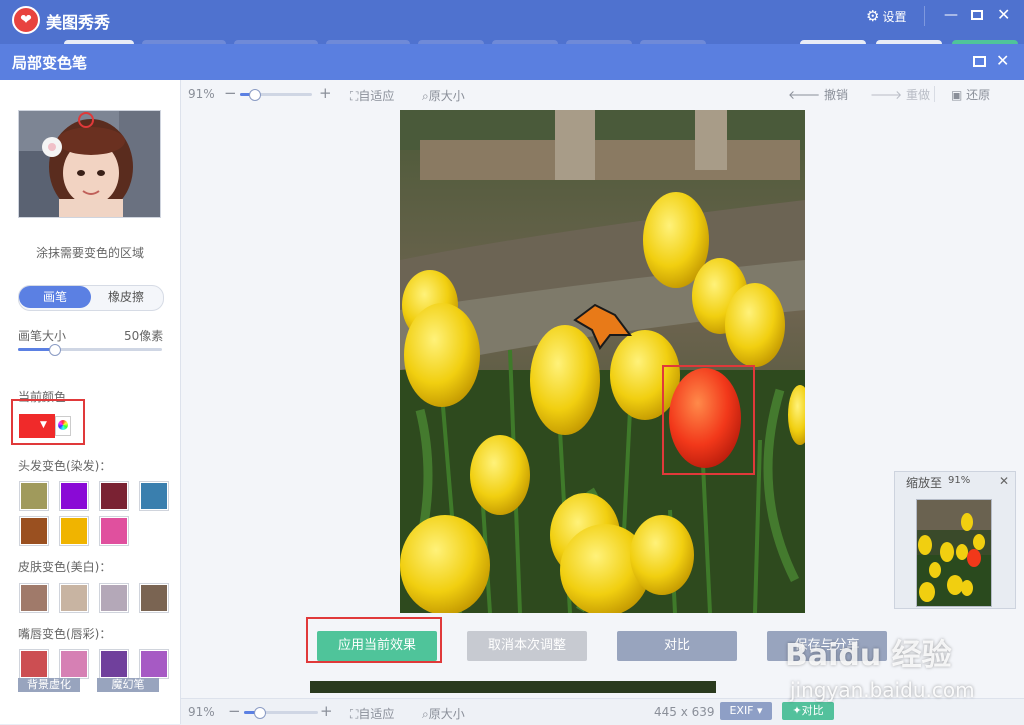 This screenshot has width=1024, height=725. What do you see at coordinates (326, 711) in the screenshot?
I see `bottom-zoom-in-icon: +` at bounding box center [326, 711].